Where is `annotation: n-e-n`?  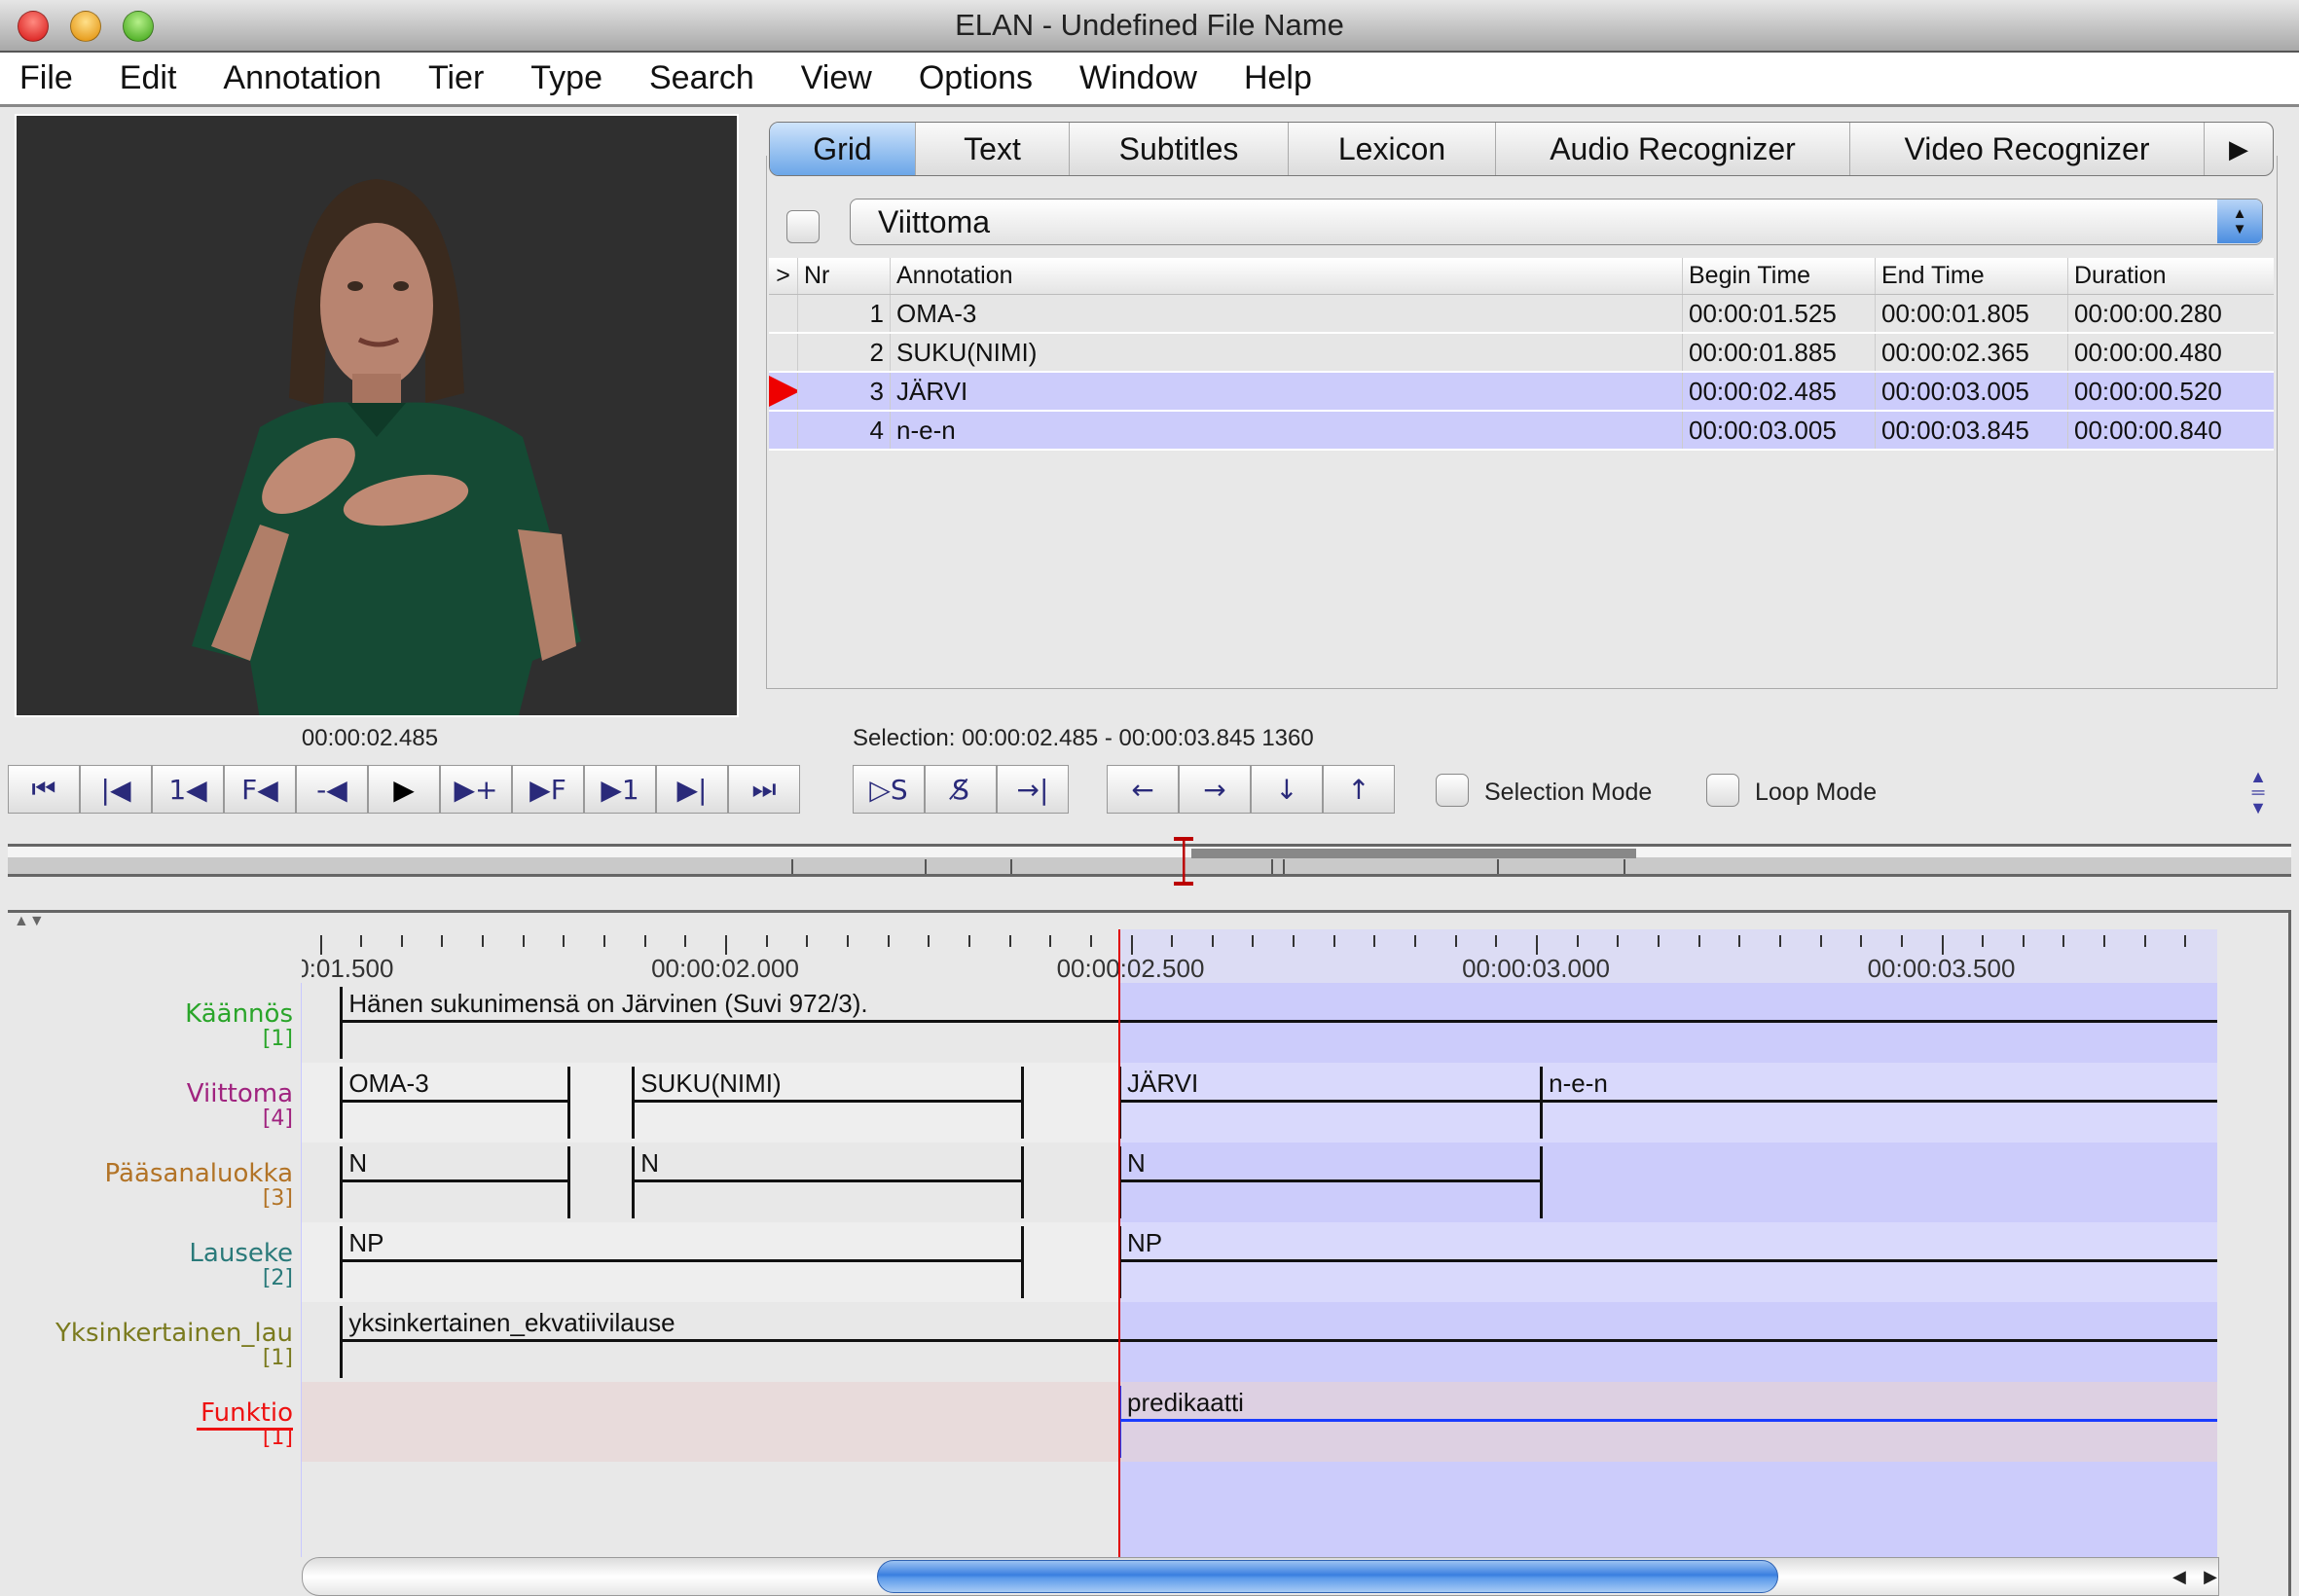 annotation: n-e-n is located at coordinates (1879, 1103).